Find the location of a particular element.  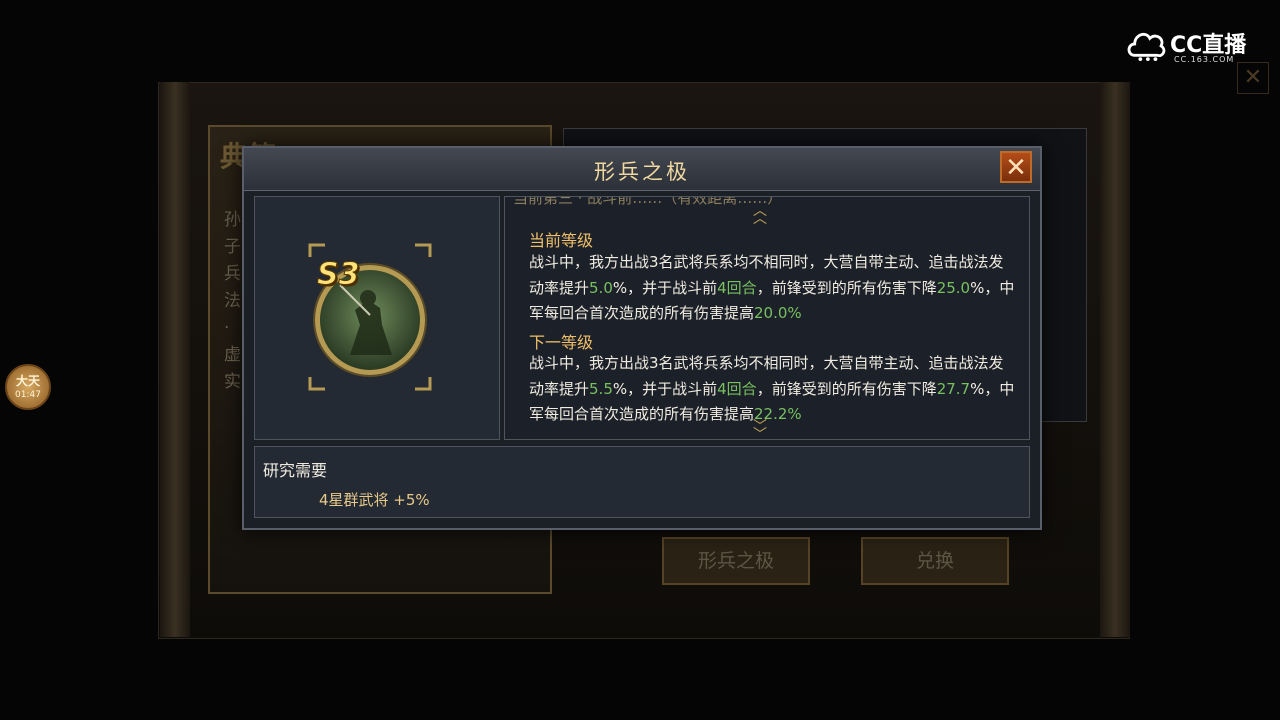

book-char: 兵 is located at coordinates (232, 274).